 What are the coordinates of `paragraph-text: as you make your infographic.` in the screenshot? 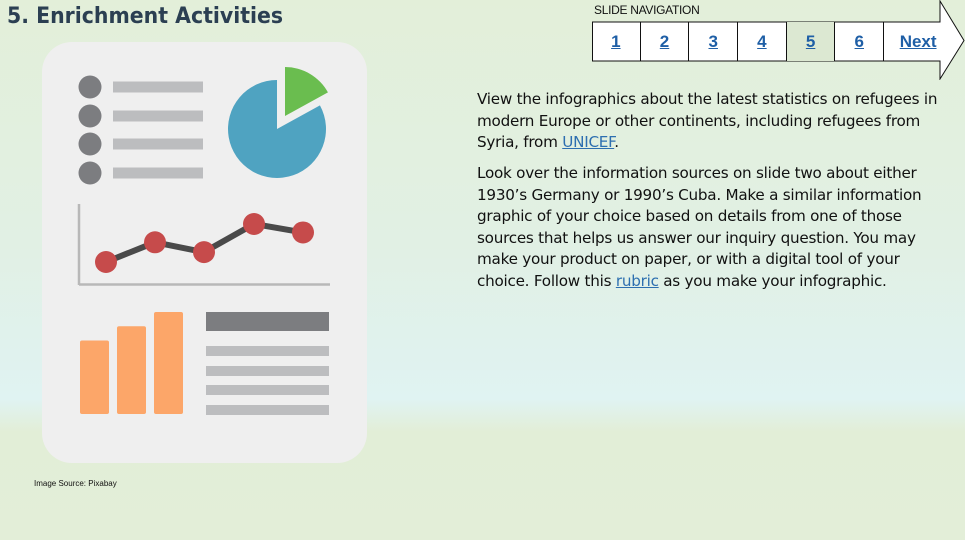 It's located at (772, 280).